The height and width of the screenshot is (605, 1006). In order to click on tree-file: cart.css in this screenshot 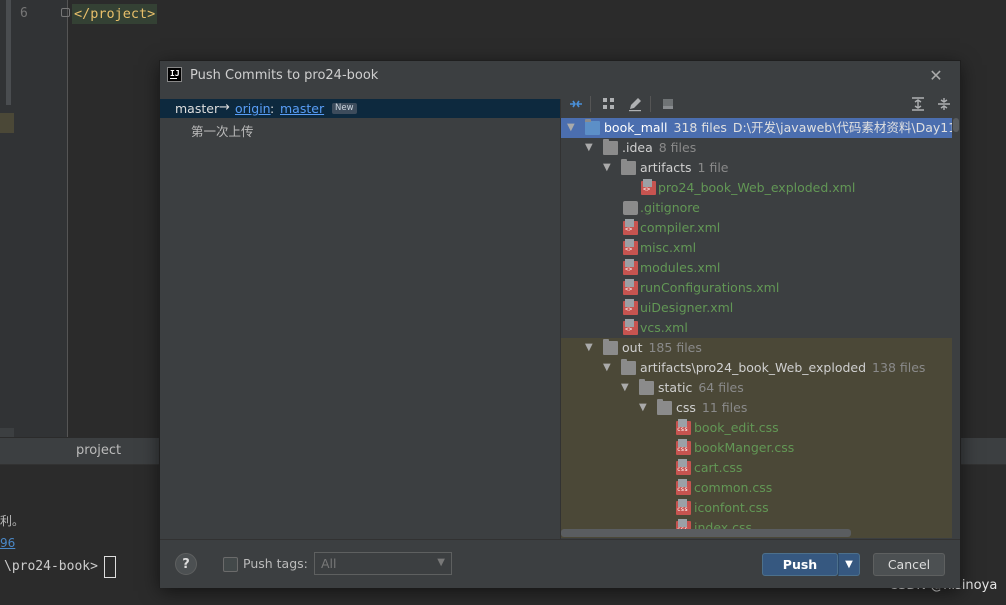, I will do `click(757, 468)`.